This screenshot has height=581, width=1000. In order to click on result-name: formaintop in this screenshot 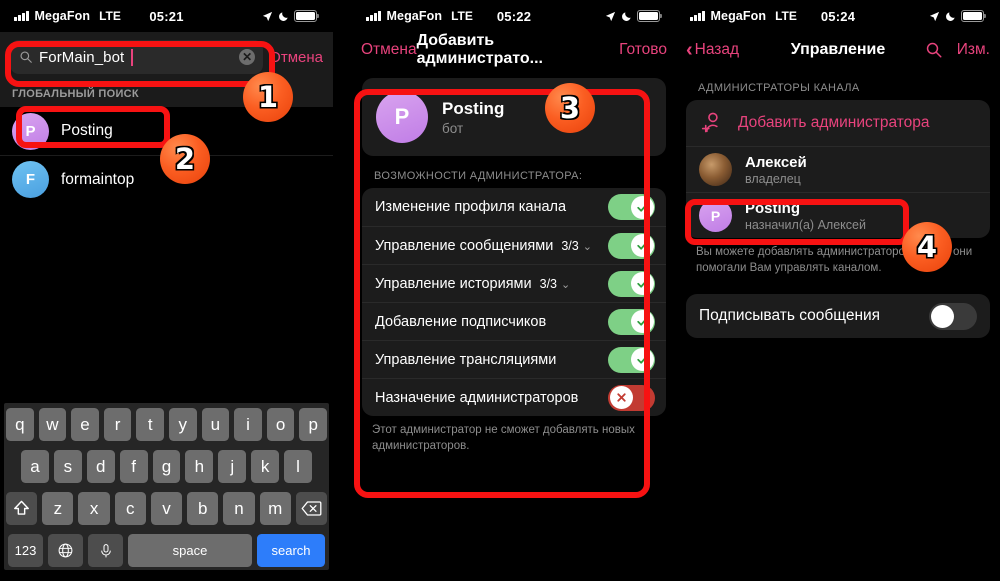, I will do `click(98, 179)`.